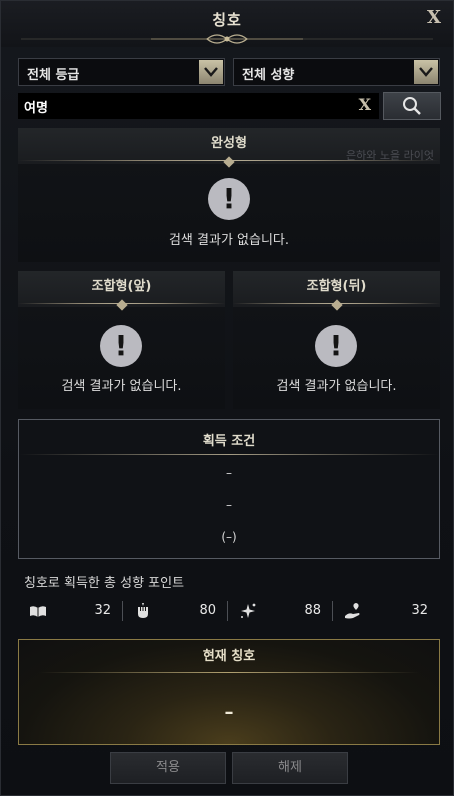  I want to click on condition-line-1: –, so click(229, 473).